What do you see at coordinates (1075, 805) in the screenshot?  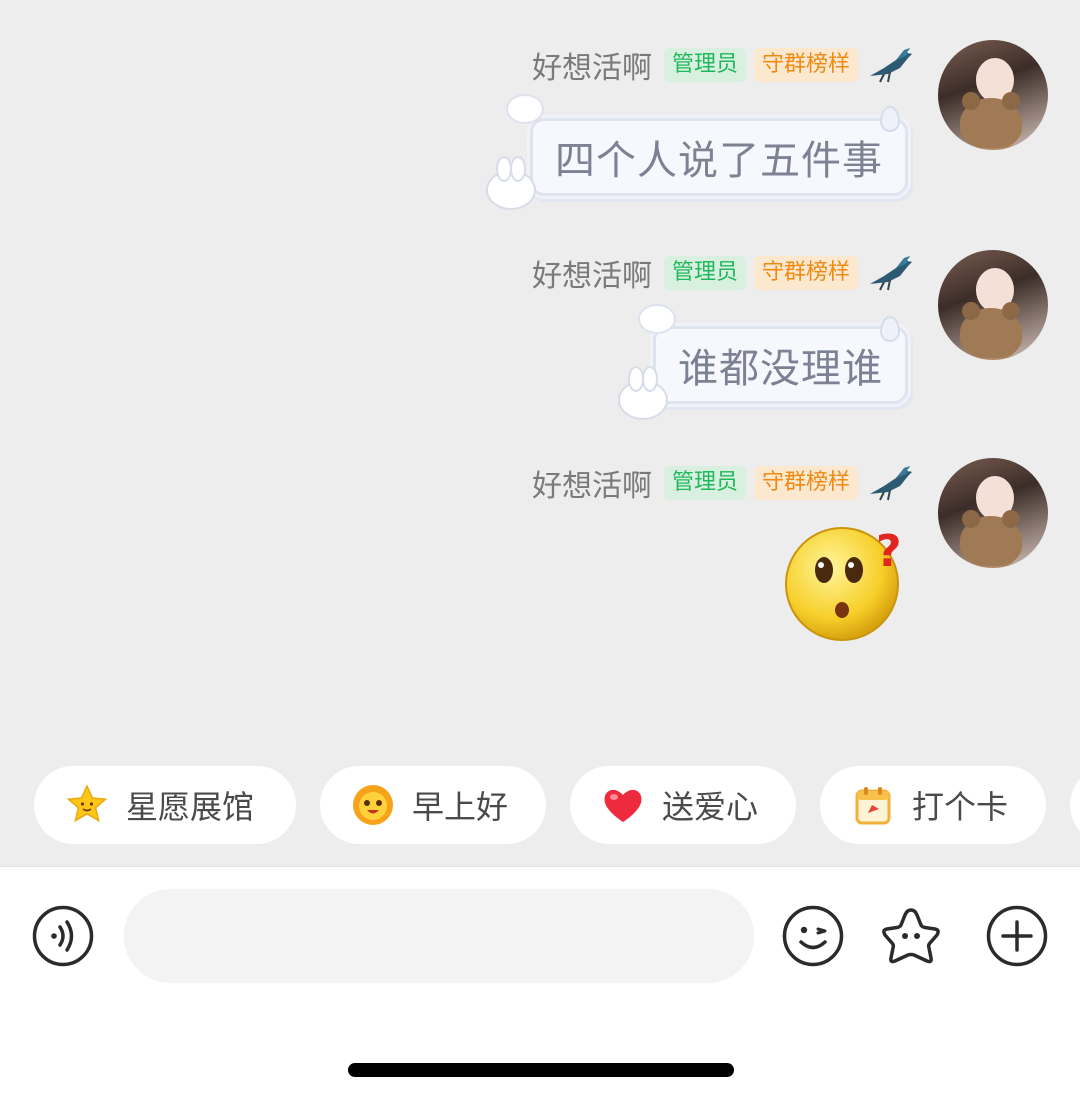 I see `chip-more` at bounding box center [1075, 805].